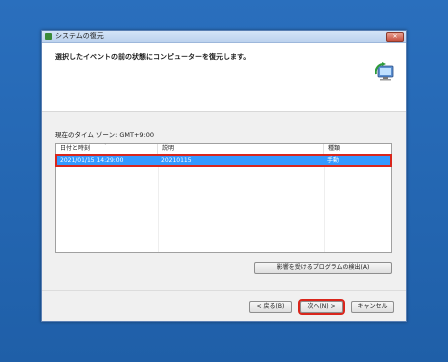  Describe the element at coordinates (333, 160) in the screenshot. I see `cell-type: 手動` at that location.